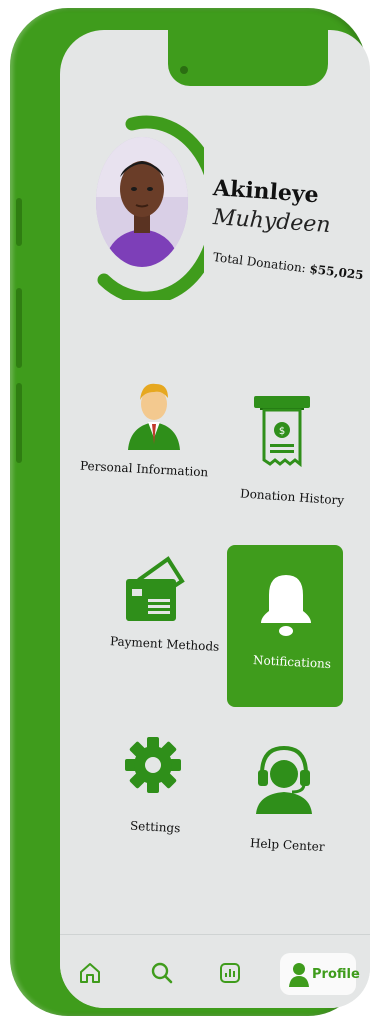 The width and height of the screenshot is (370, 1021). I want to click on volume-down-button, so click(19, 423).